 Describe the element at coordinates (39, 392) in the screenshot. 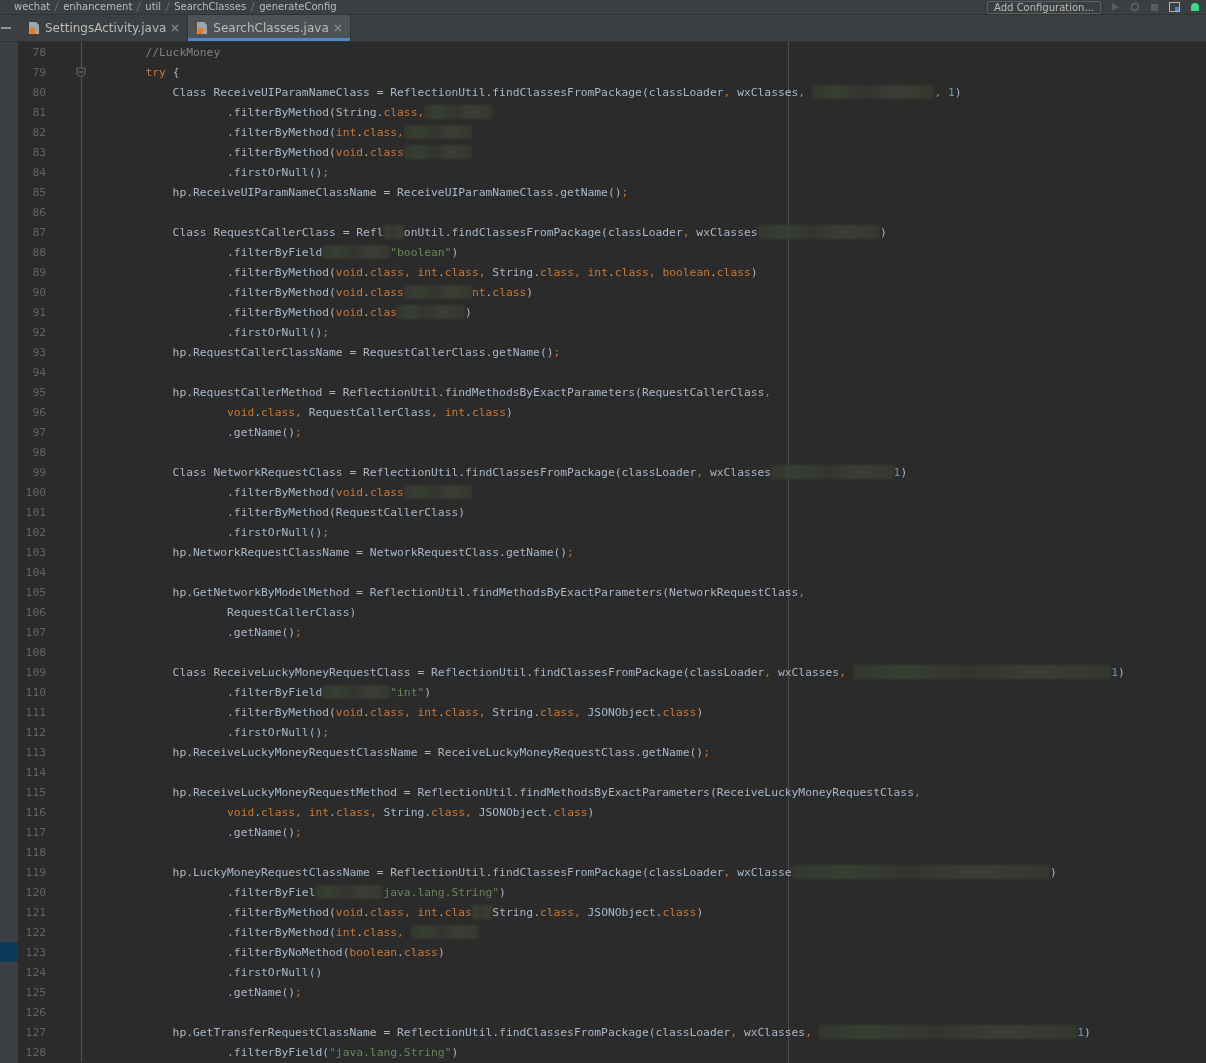

I see `line-number: 95` at that location.